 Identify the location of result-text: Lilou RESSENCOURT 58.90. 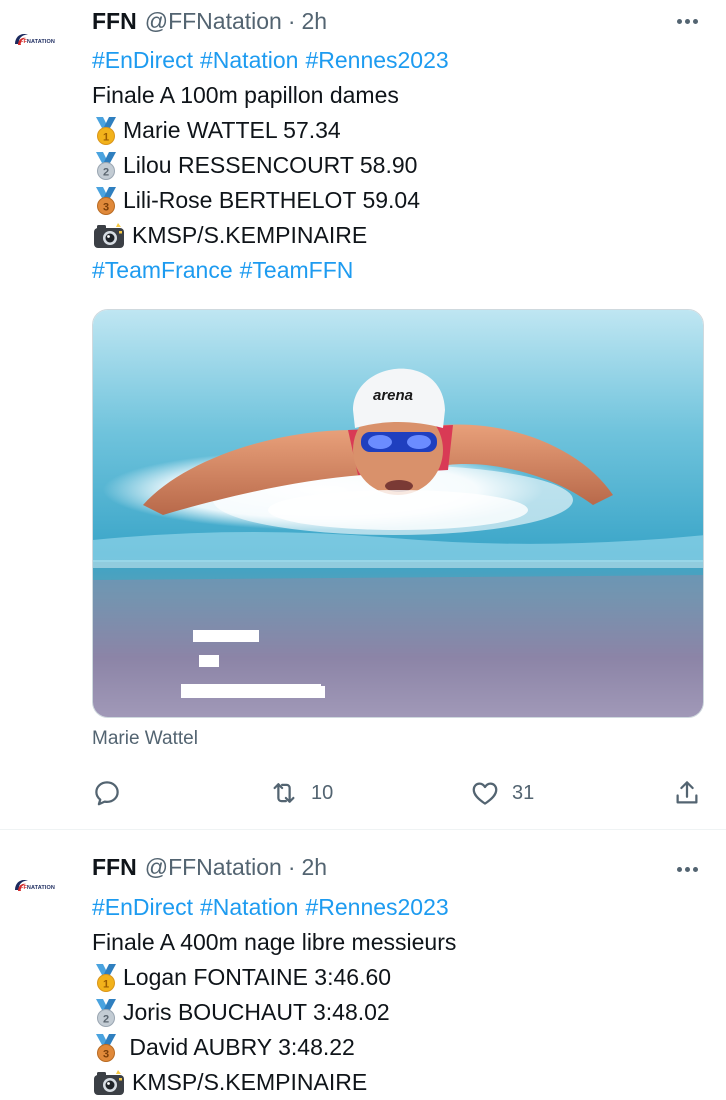
(270, 165).